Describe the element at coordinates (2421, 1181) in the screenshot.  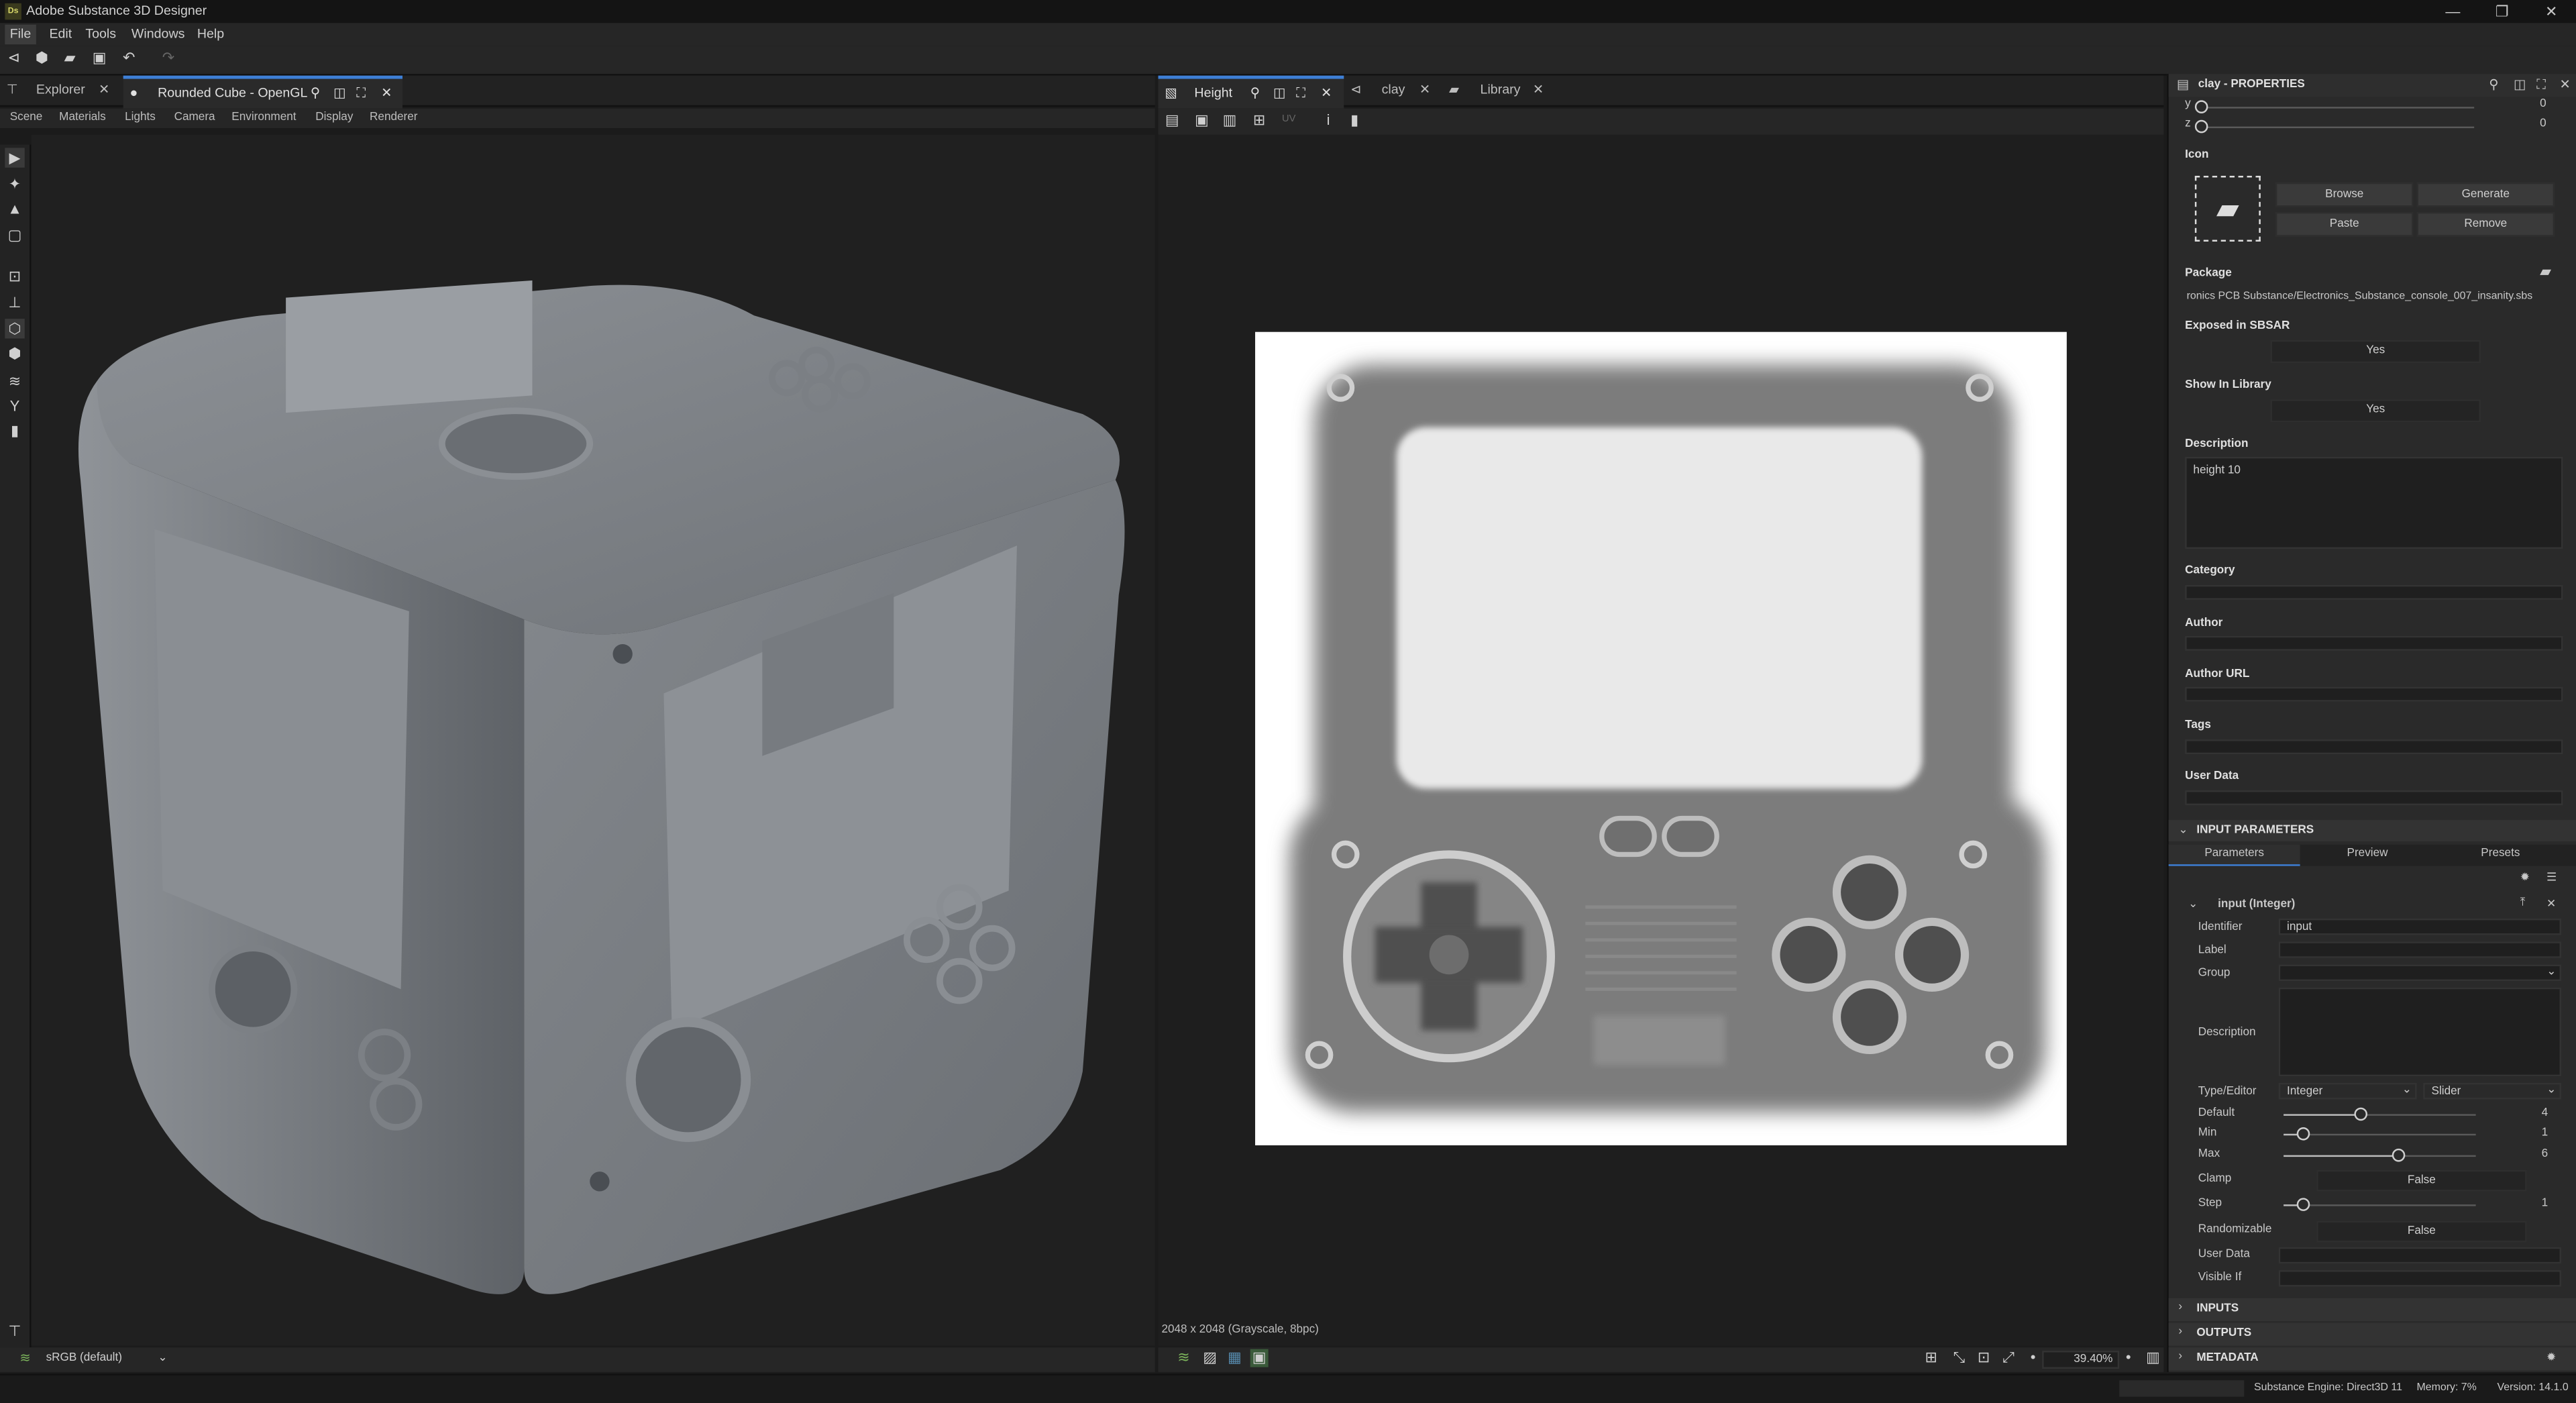
I see `clamp-toggle: False` at that location.